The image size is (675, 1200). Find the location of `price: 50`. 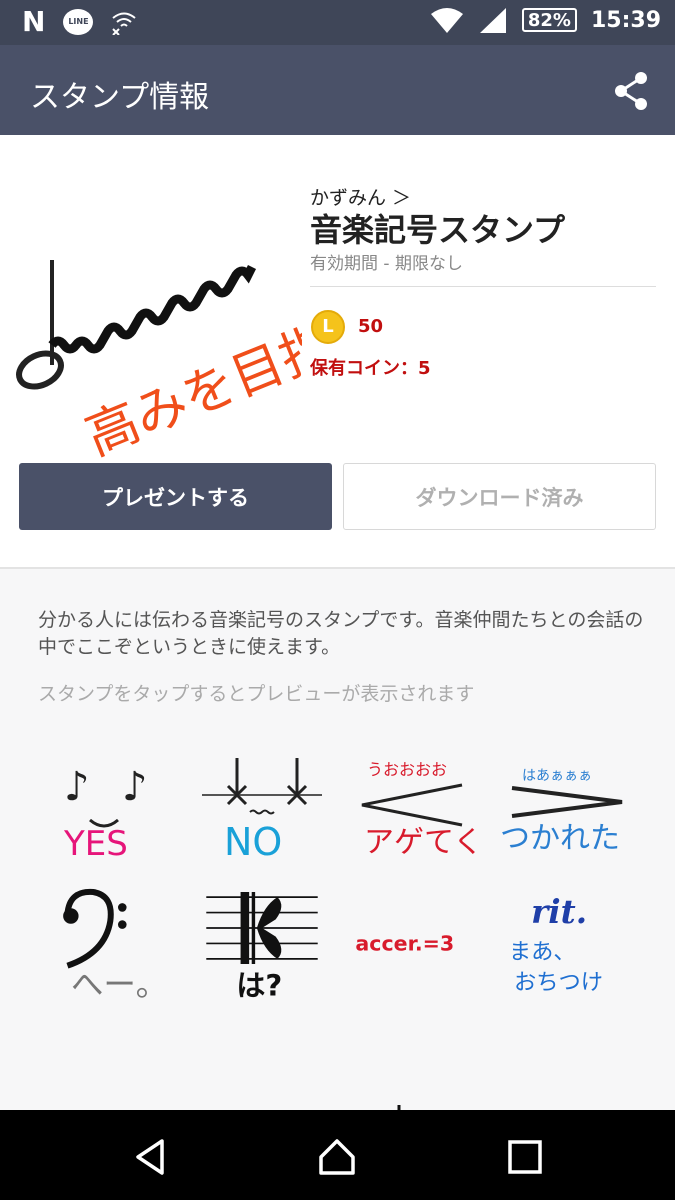

price: 50 is located at coordinates (371, 326).